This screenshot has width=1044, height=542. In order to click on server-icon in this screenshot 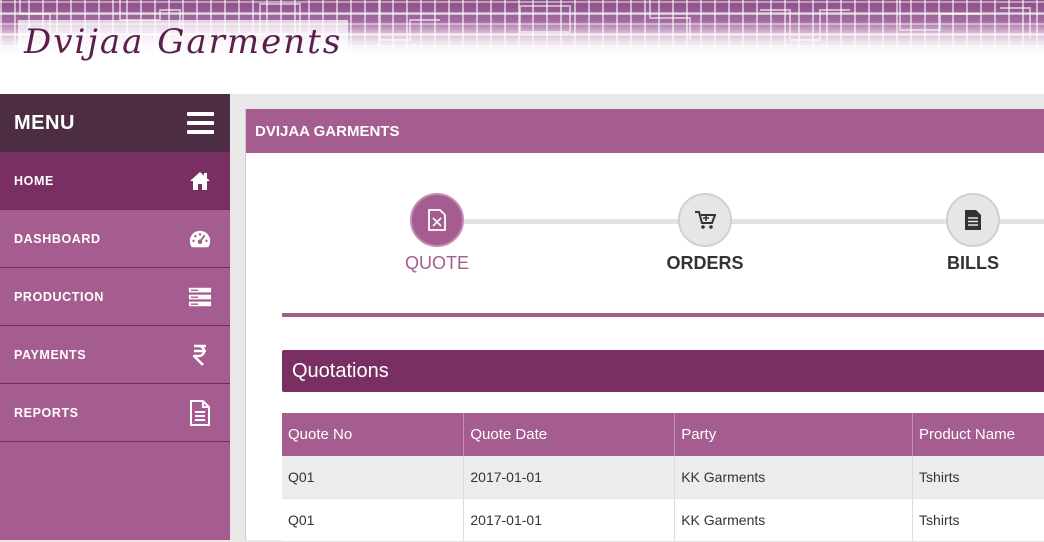, I will do `click(200, 297)`.